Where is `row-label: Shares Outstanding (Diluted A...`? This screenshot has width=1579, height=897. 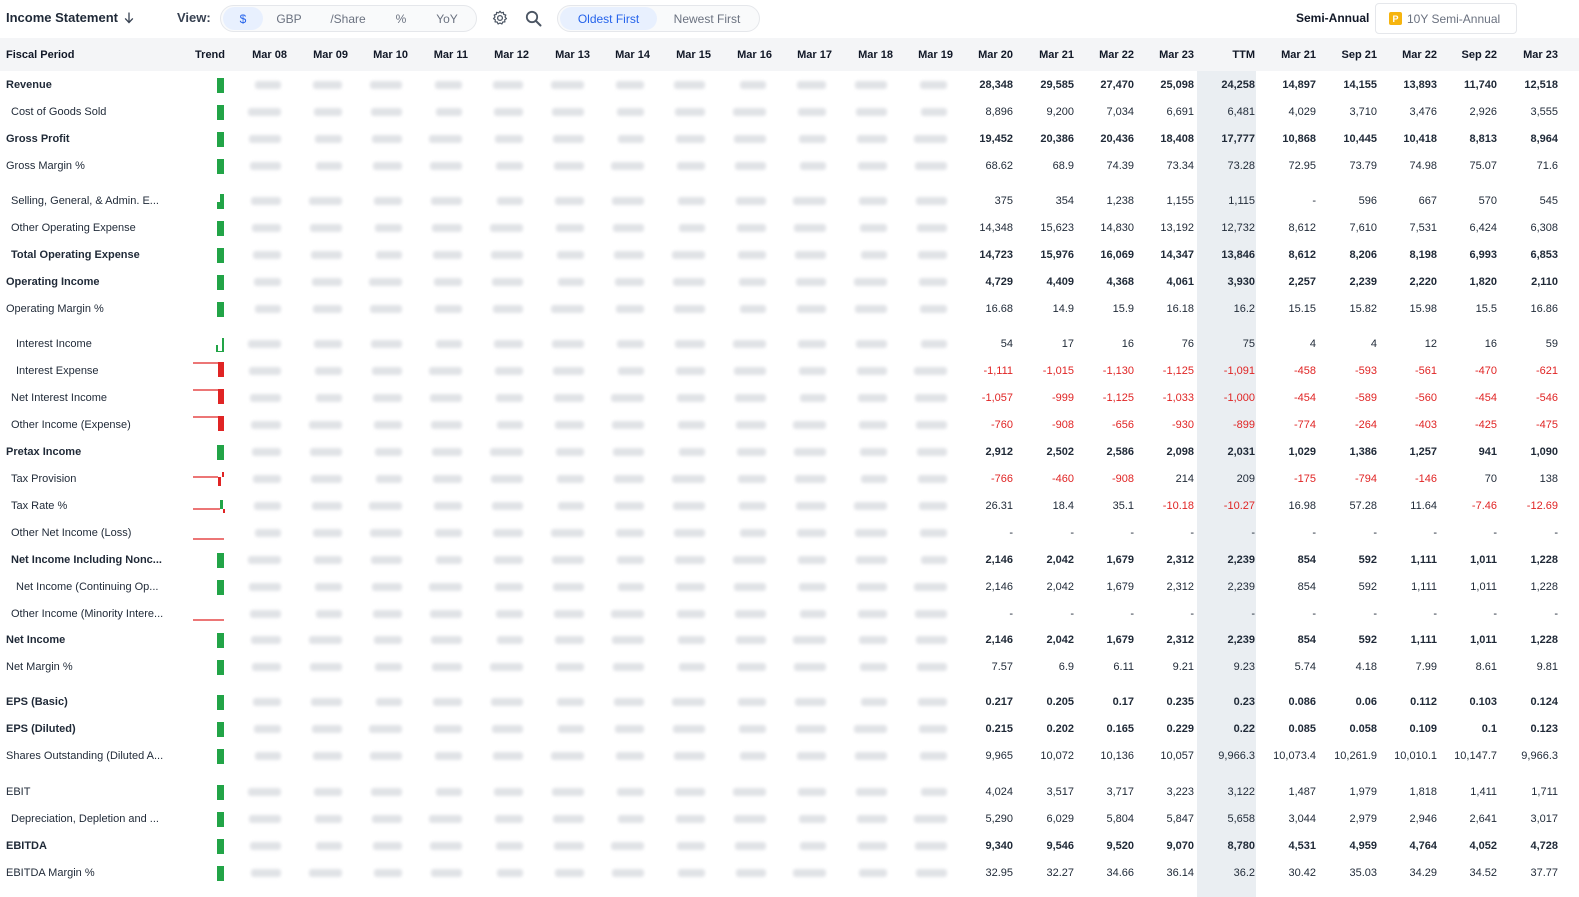
row-label: Shares Outstanding (Diluted A... is located at coordinates (87, 755).